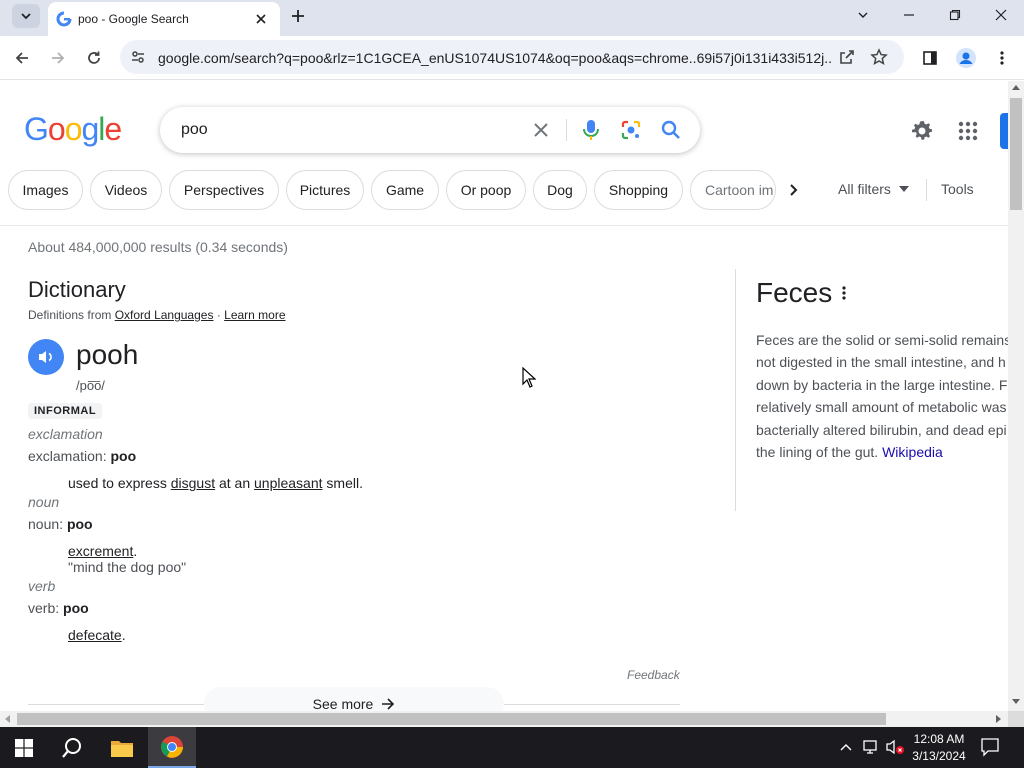  Describe the element at coordinates (122, 747) in the screenshot. I see `file-explorer-button` at that location.